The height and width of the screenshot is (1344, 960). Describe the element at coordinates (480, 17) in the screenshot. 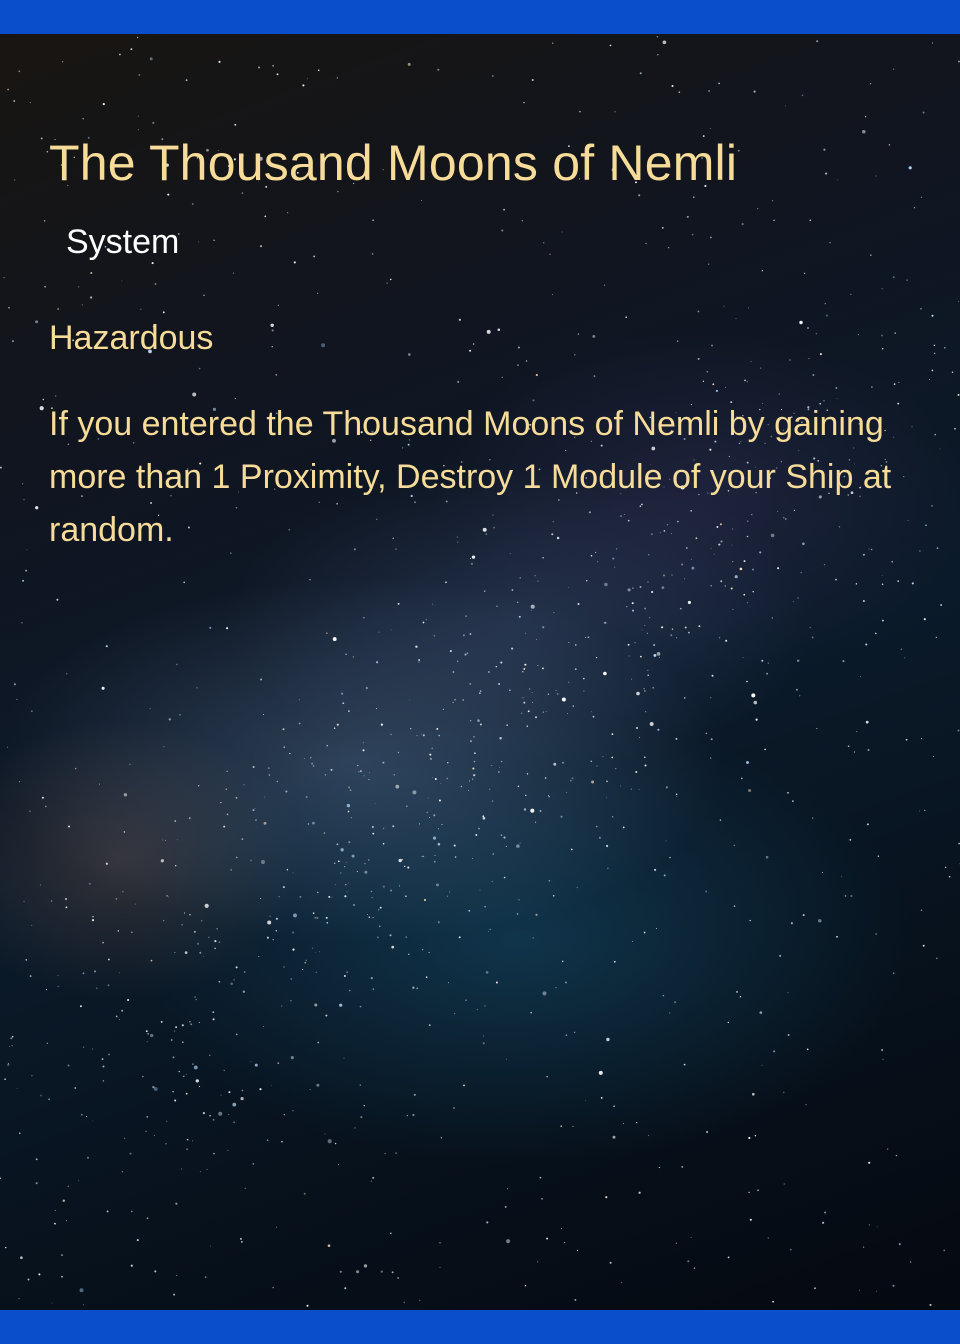

I see `top-band` at that location.